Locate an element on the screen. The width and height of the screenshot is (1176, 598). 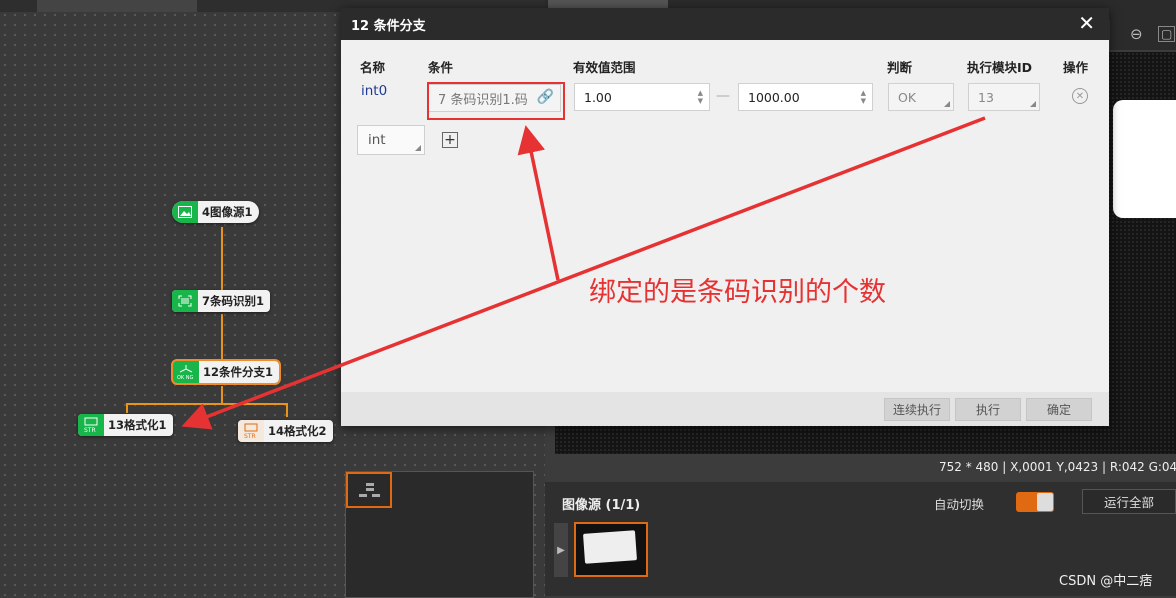
node-condition-branch: OK NG 12条件分支1 is located at coordinates (226, 372).